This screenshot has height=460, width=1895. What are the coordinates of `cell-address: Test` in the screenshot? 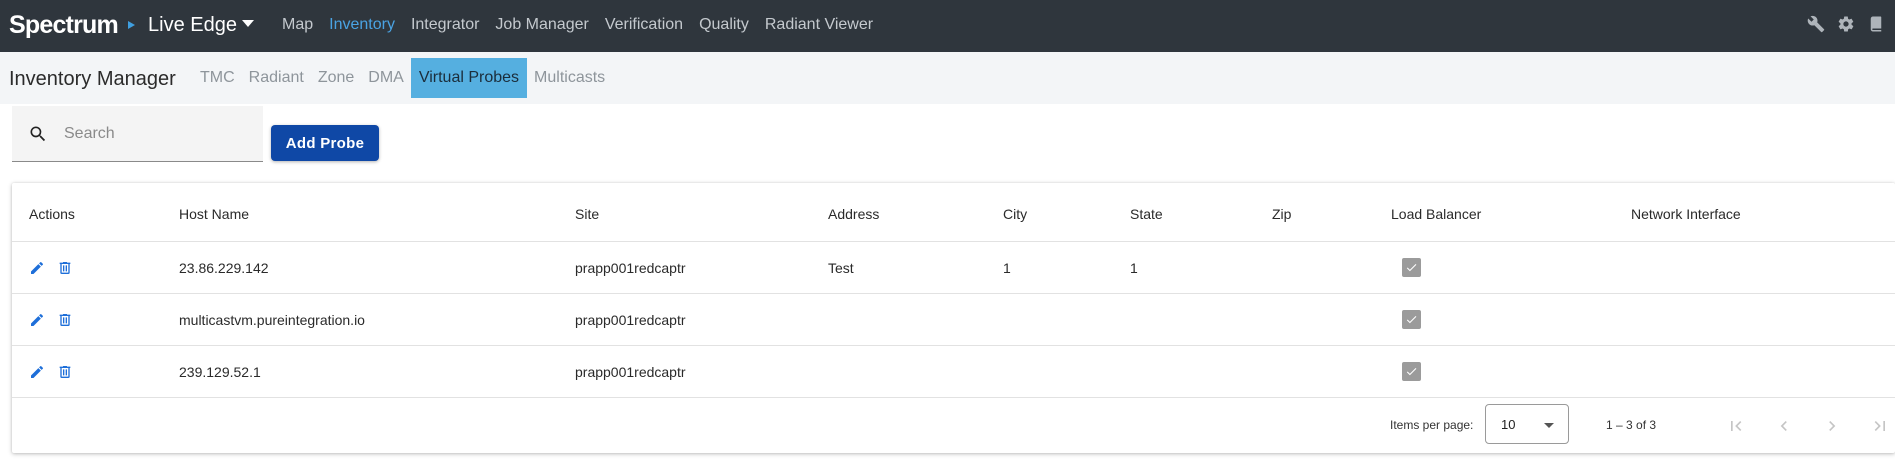 It's located at (841, 267).